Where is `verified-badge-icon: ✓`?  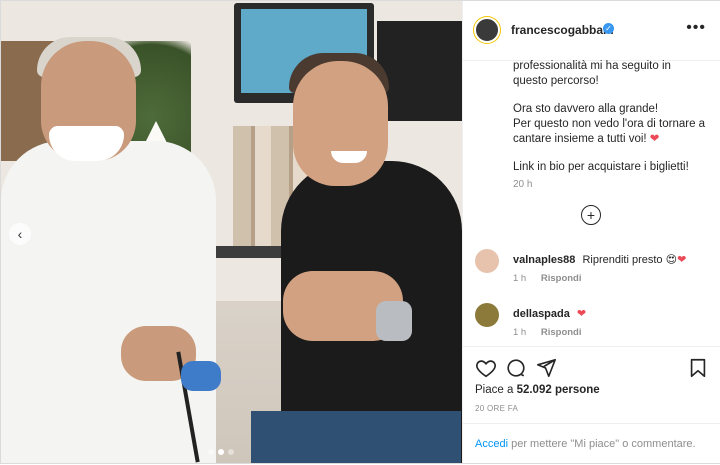
verified-badge-icon: ✓ is located at coordinates (608, 28).